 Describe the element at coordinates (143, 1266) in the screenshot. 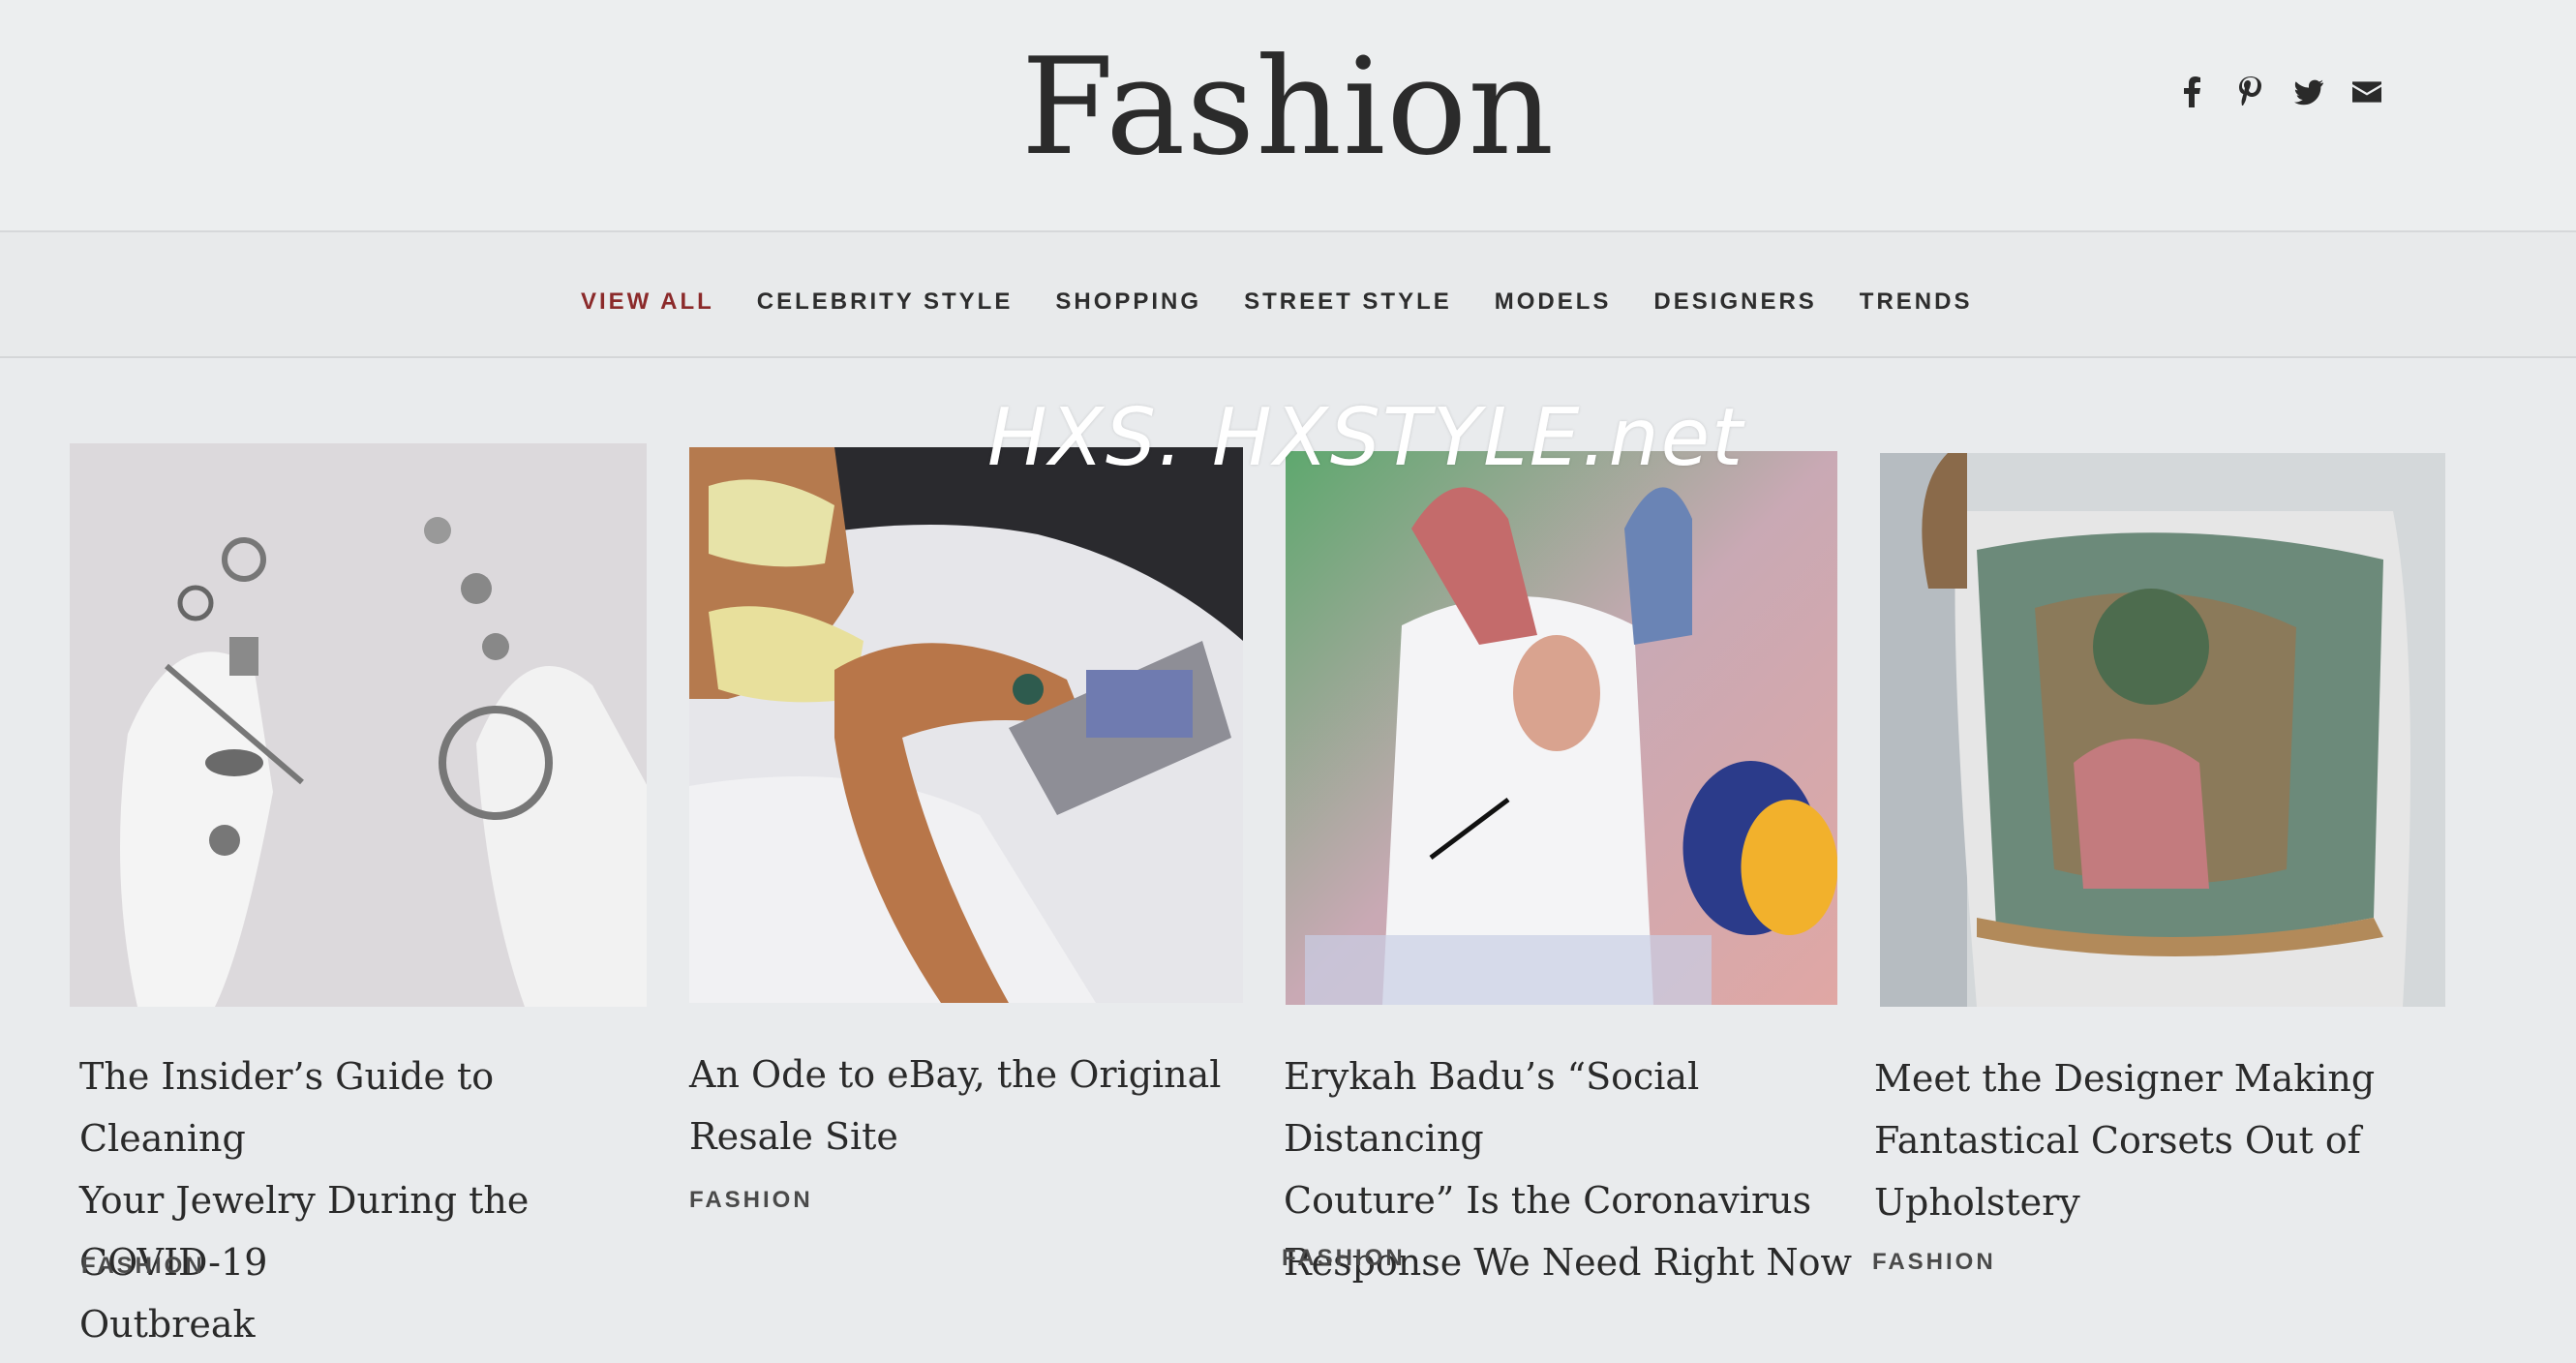

I see `article-tag-1: FASHION` at that location.